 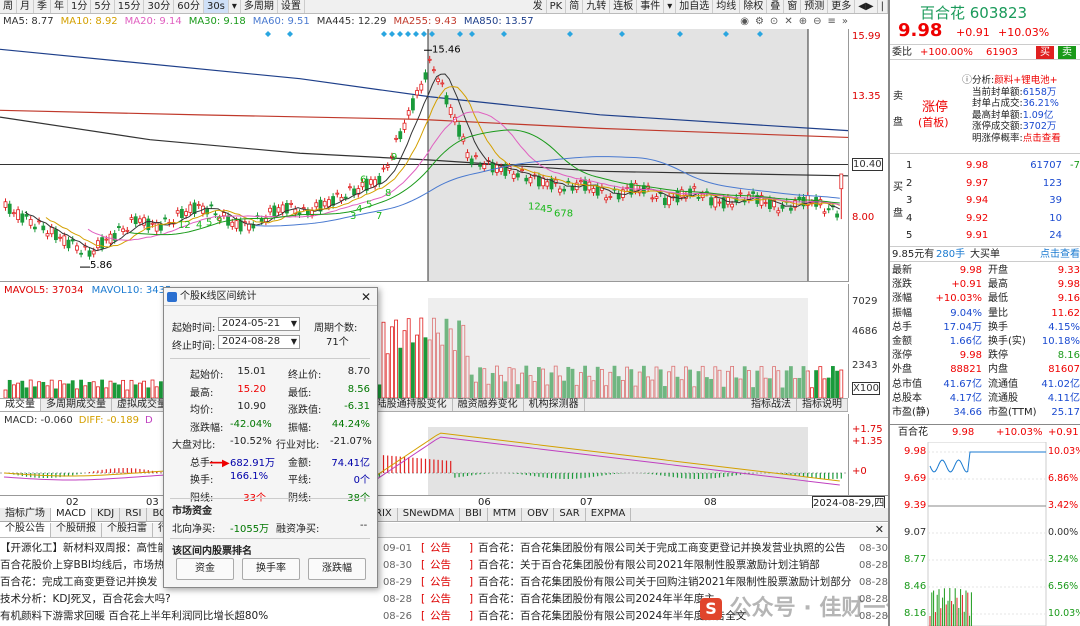 What do you see at coordinates (300, 480) in the screenshot?
I see `stat-label: 平线:` at bounding box center [300, 480].